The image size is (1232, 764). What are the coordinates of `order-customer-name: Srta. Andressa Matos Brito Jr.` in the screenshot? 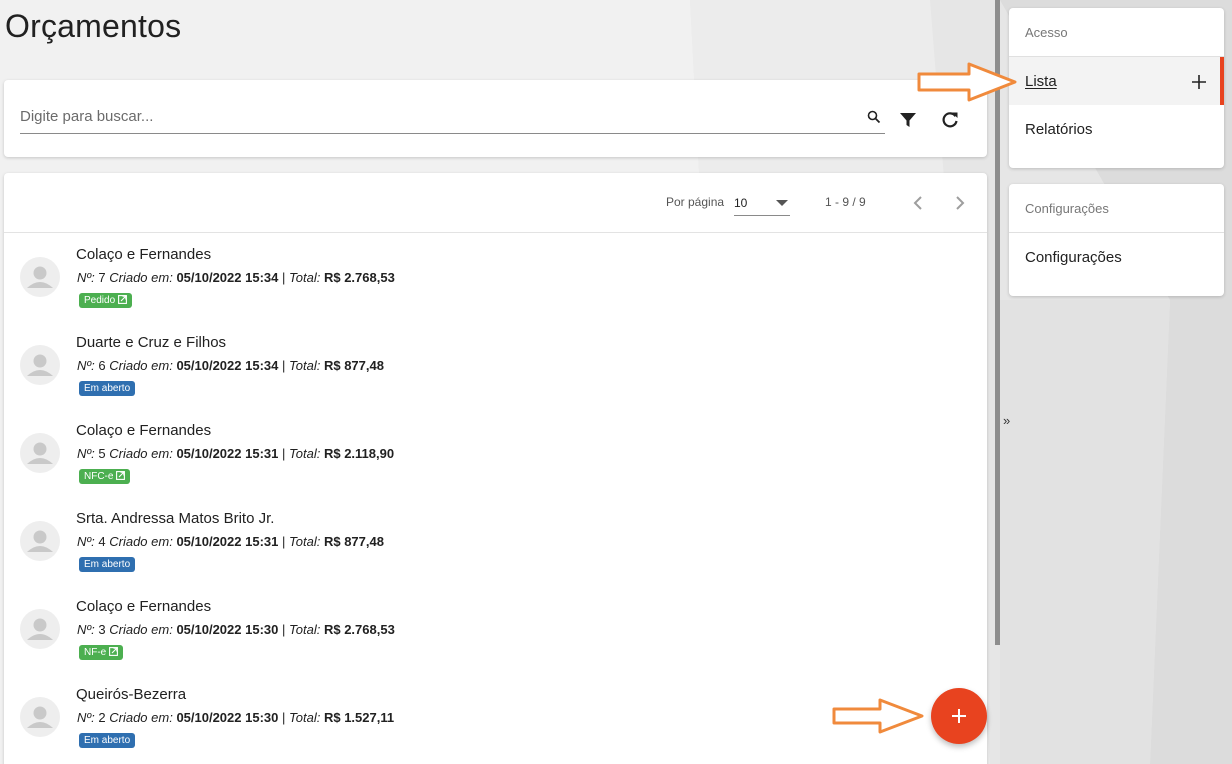 It's located at (175, 518).